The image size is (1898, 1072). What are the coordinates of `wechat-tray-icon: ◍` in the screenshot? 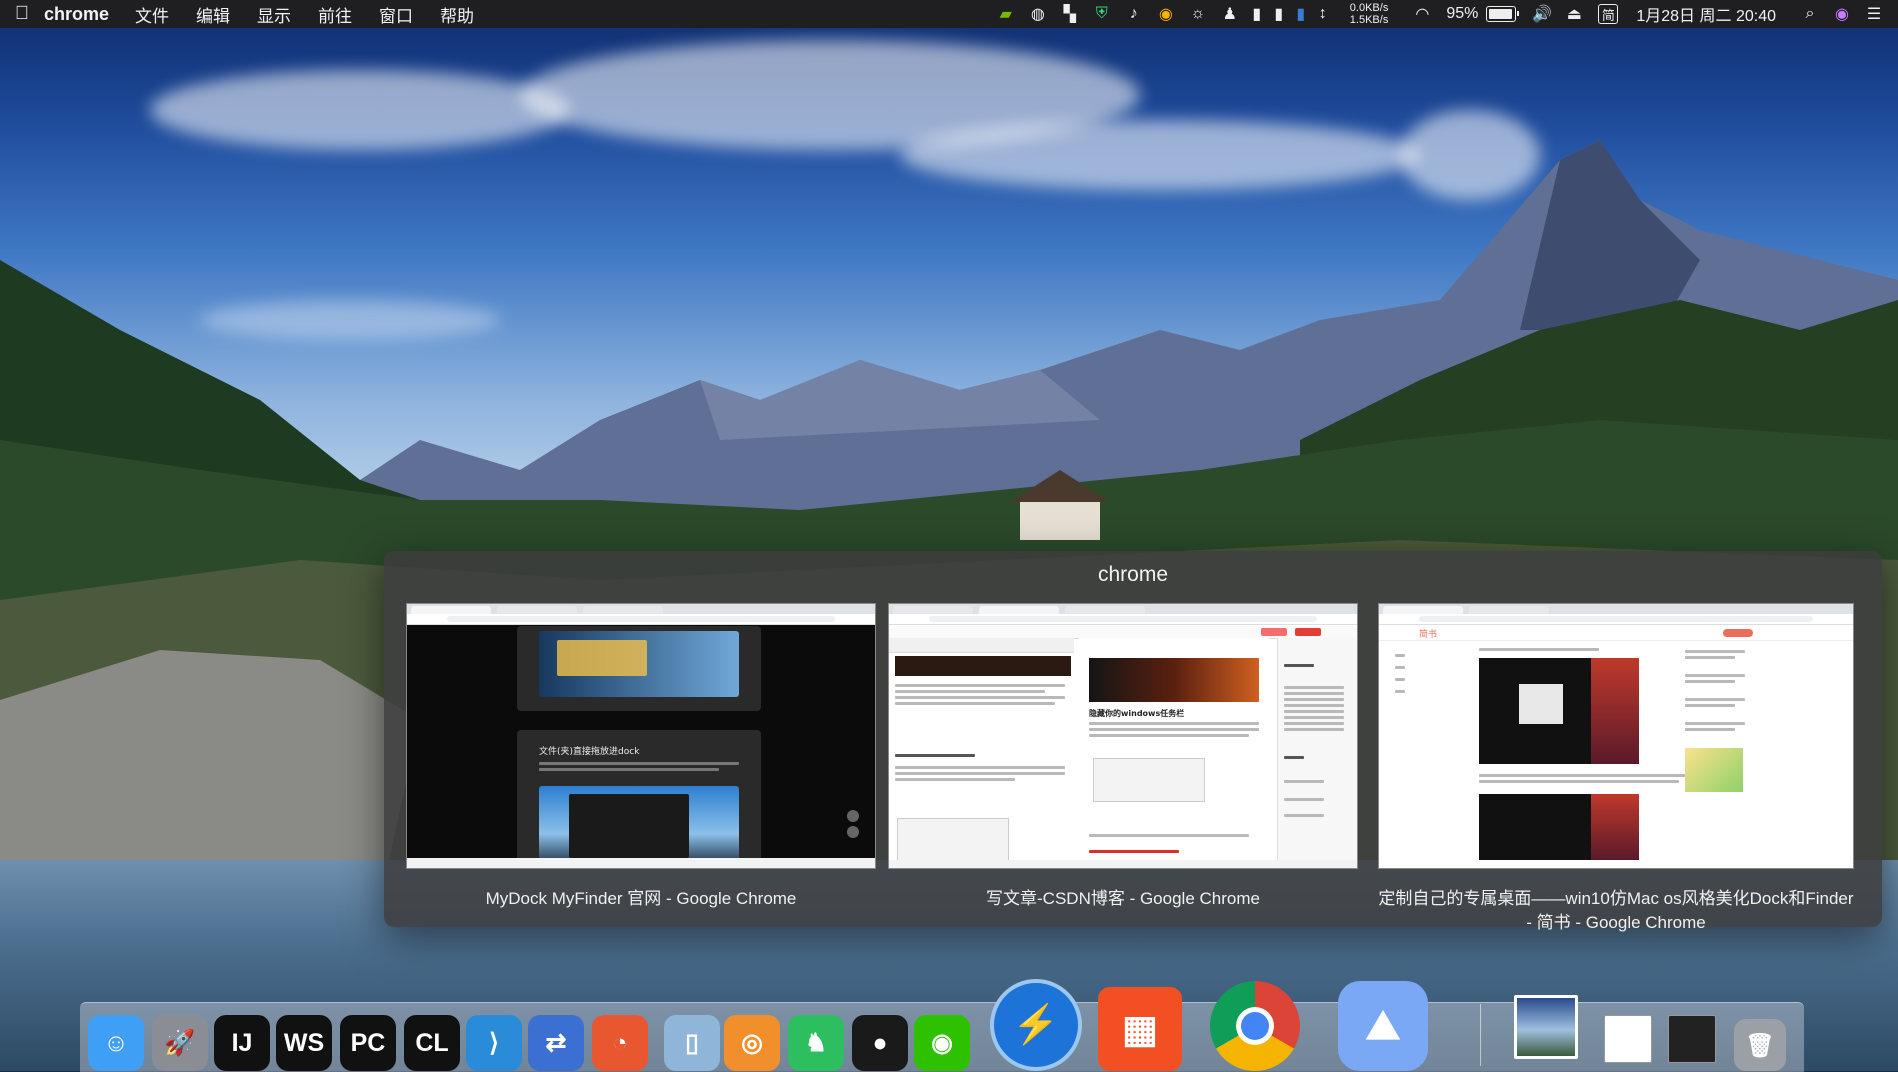 It's located at (1038, 14).